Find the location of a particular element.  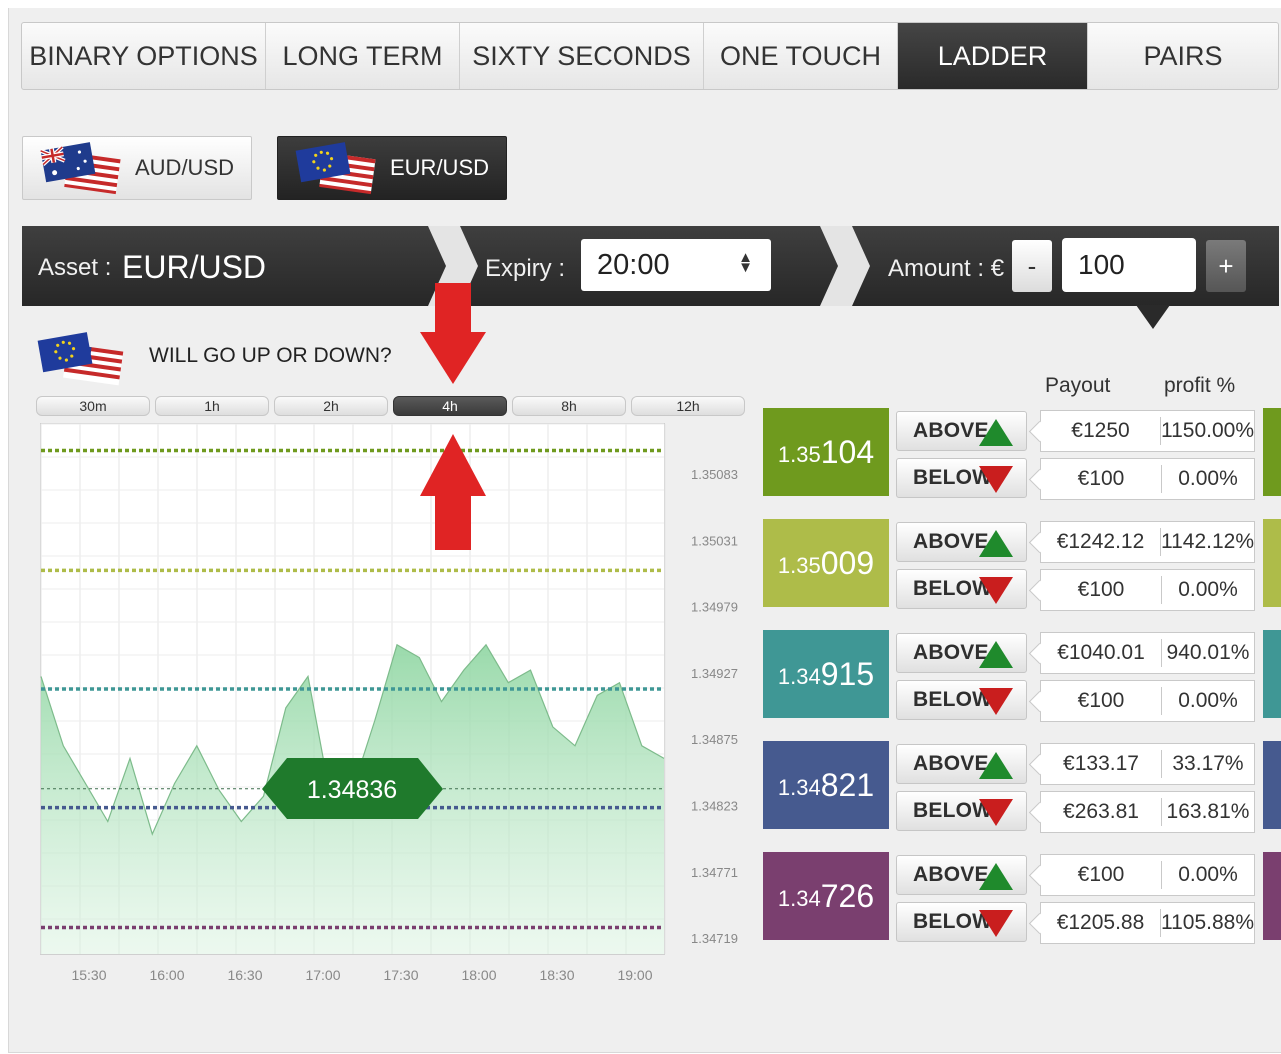

x-tick-label: 19:00 is located at coordinates (634, 975).